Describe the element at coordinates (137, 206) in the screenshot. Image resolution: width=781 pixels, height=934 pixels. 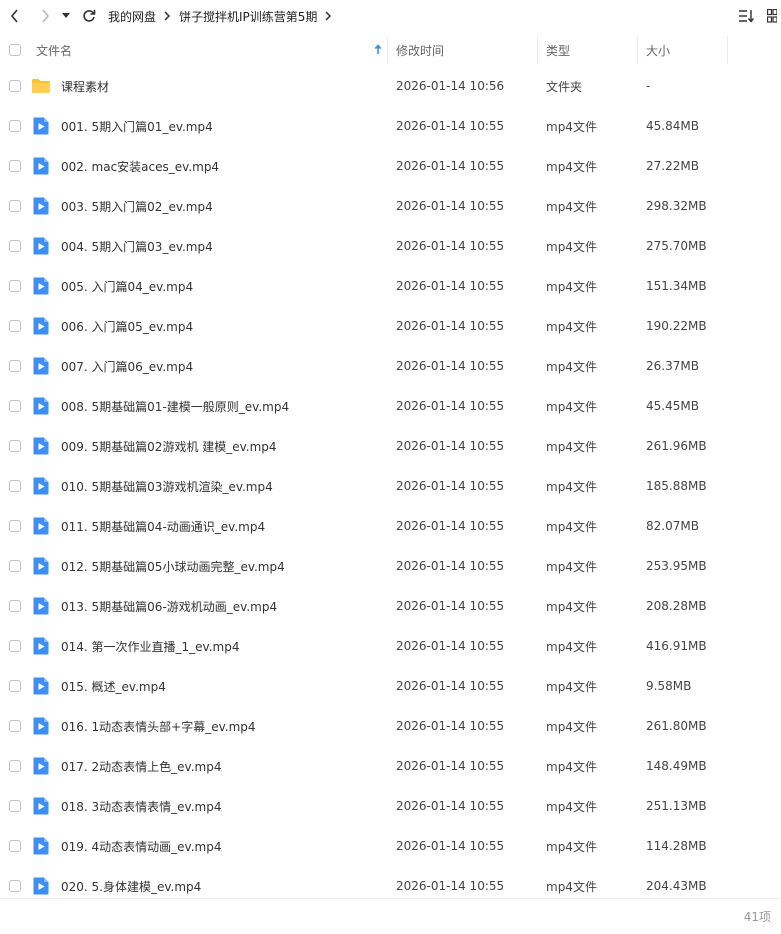
I see `file-name: 003. 5期入门篇02_ev.mp4` at that location.